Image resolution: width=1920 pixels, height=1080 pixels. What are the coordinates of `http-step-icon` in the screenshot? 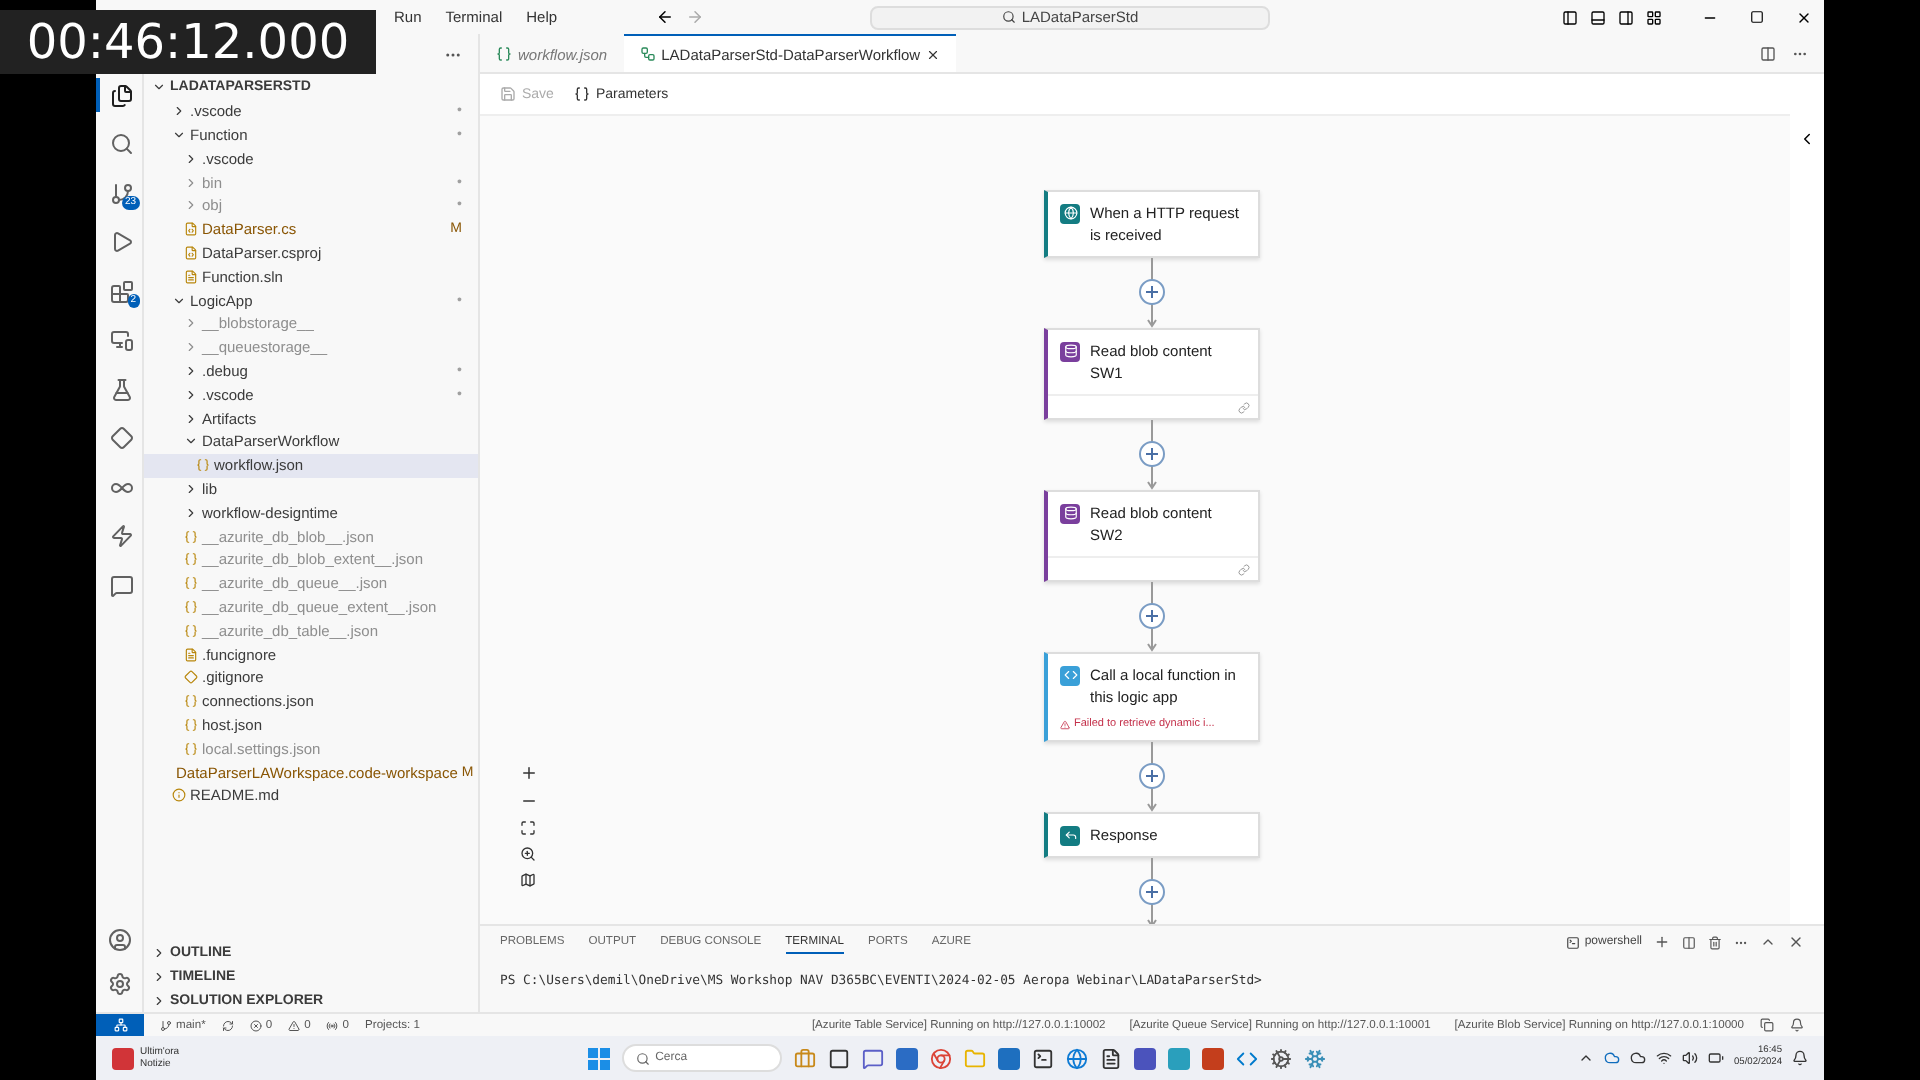 It's located at (1070, 213).